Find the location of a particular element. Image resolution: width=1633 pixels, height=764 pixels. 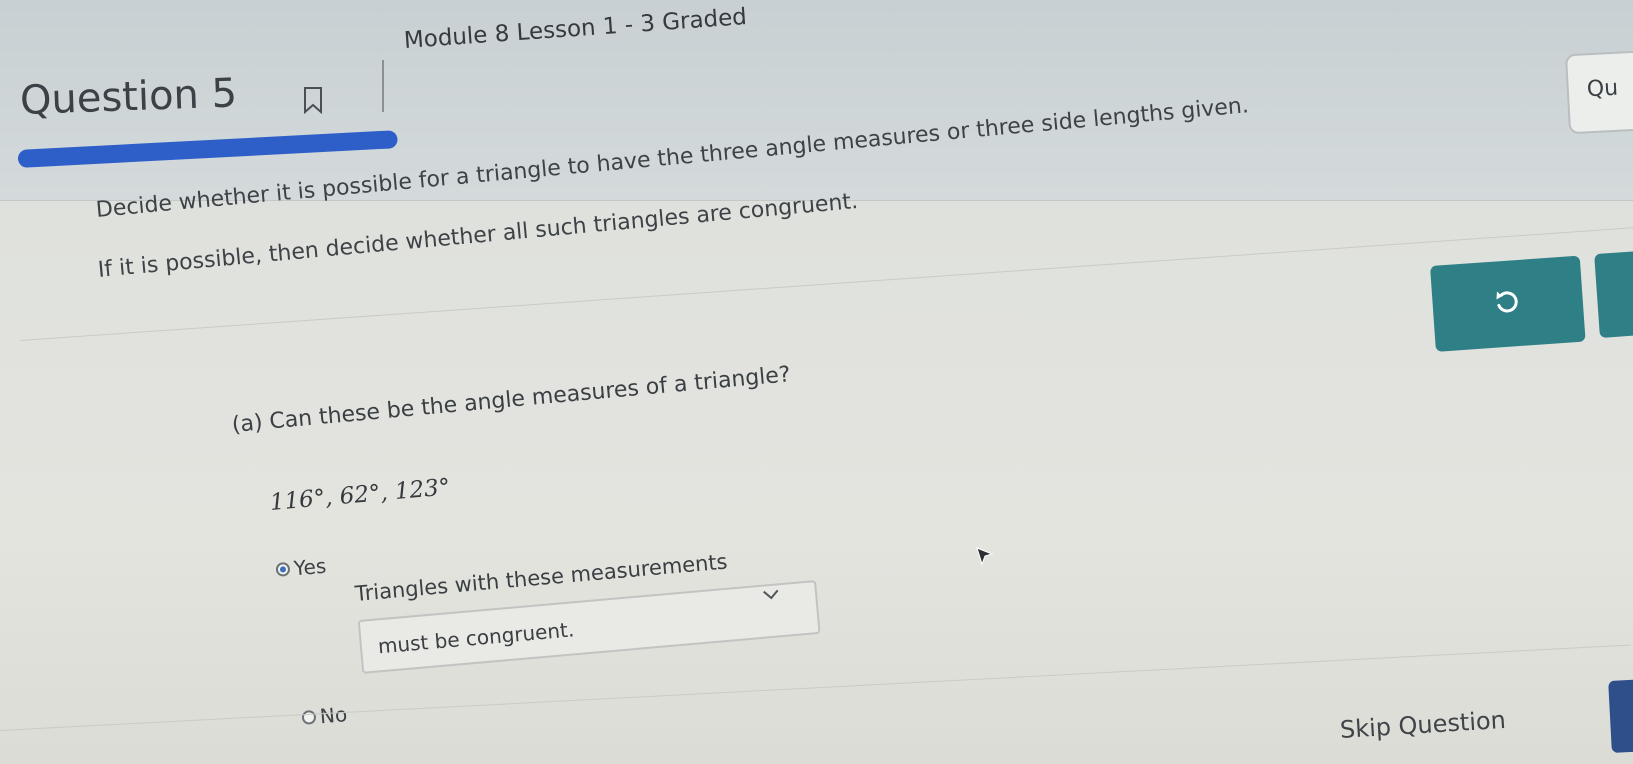

angle-measures: 116°, 62°, 123° is located at coordinates (360, 495).